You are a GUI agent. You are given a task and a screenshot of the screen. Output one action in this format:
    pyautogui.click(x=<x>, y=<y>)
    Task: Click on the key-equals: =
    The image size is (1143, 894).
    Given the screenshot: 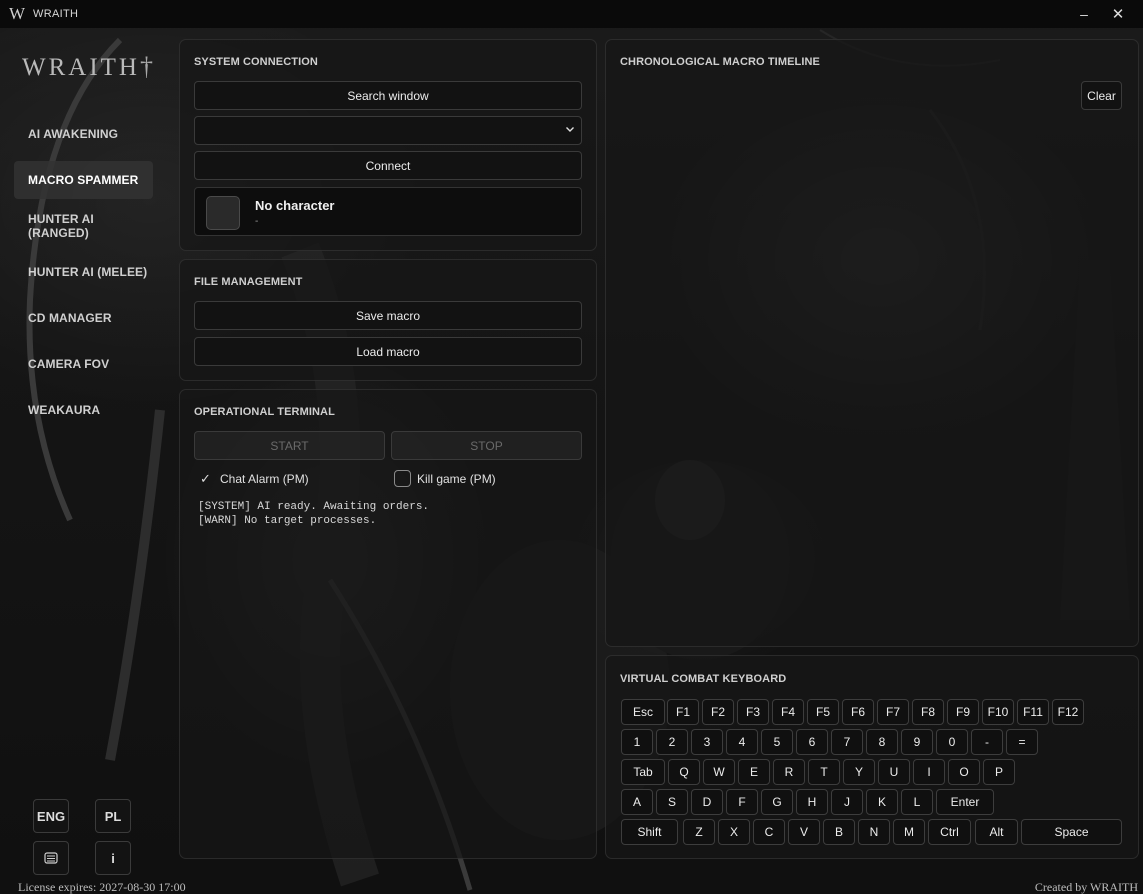 What is the action you would take?
    pyautogui.click(x=1022, y=742)
    